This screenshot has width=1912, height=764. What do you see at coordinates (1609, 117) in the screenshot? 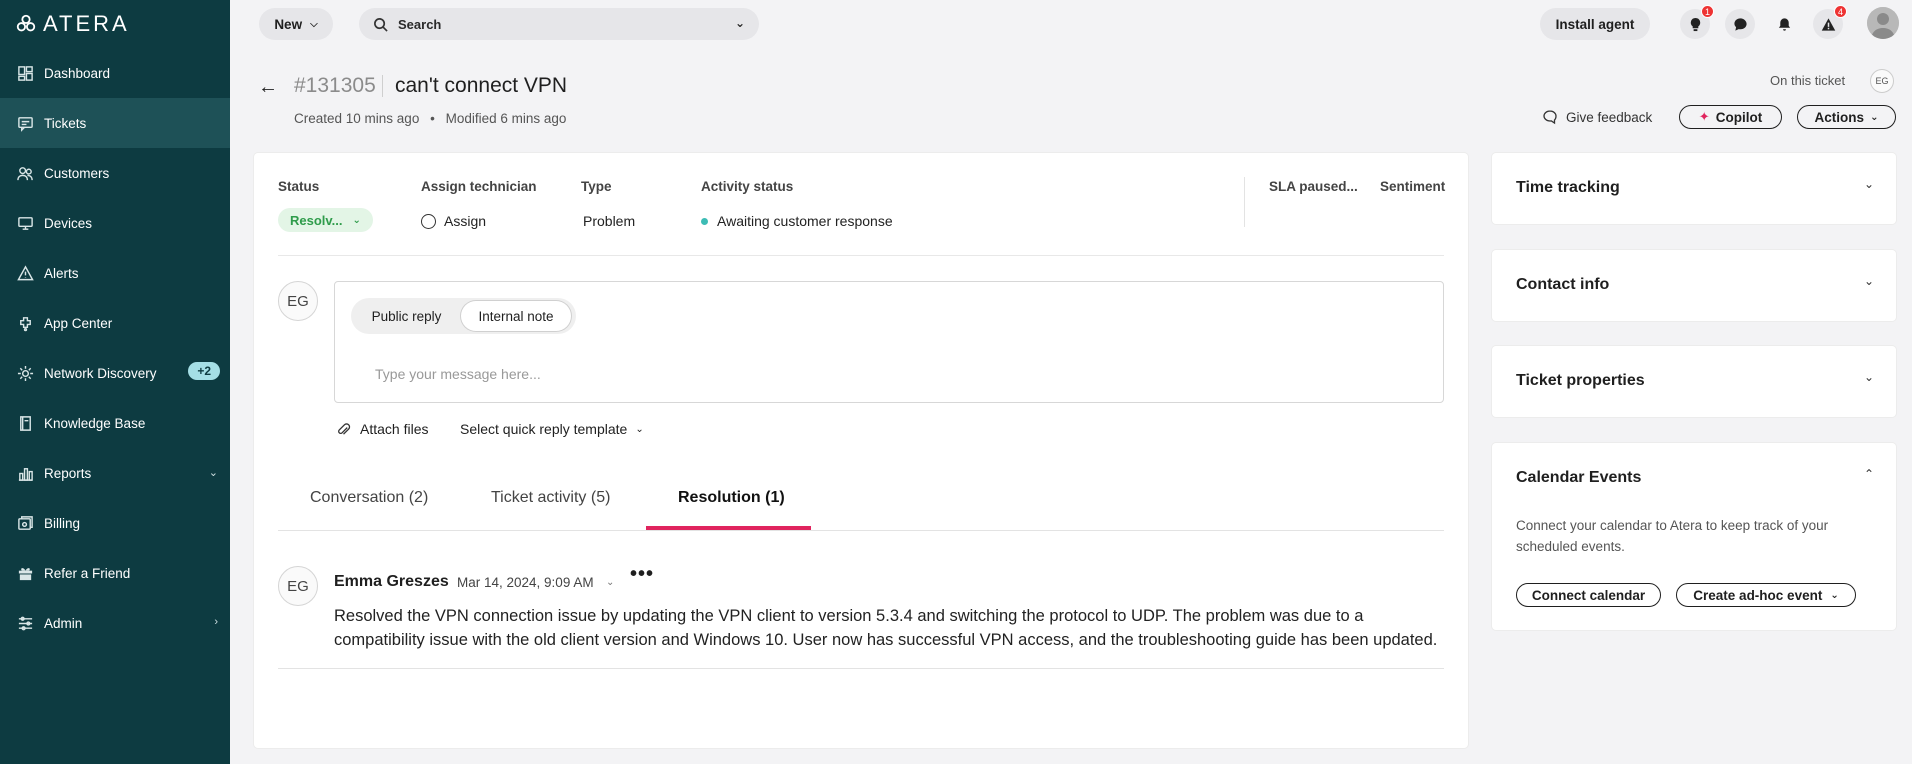
I see `give-feedback-label: Give feedback` at bounding box center [1609, 117].